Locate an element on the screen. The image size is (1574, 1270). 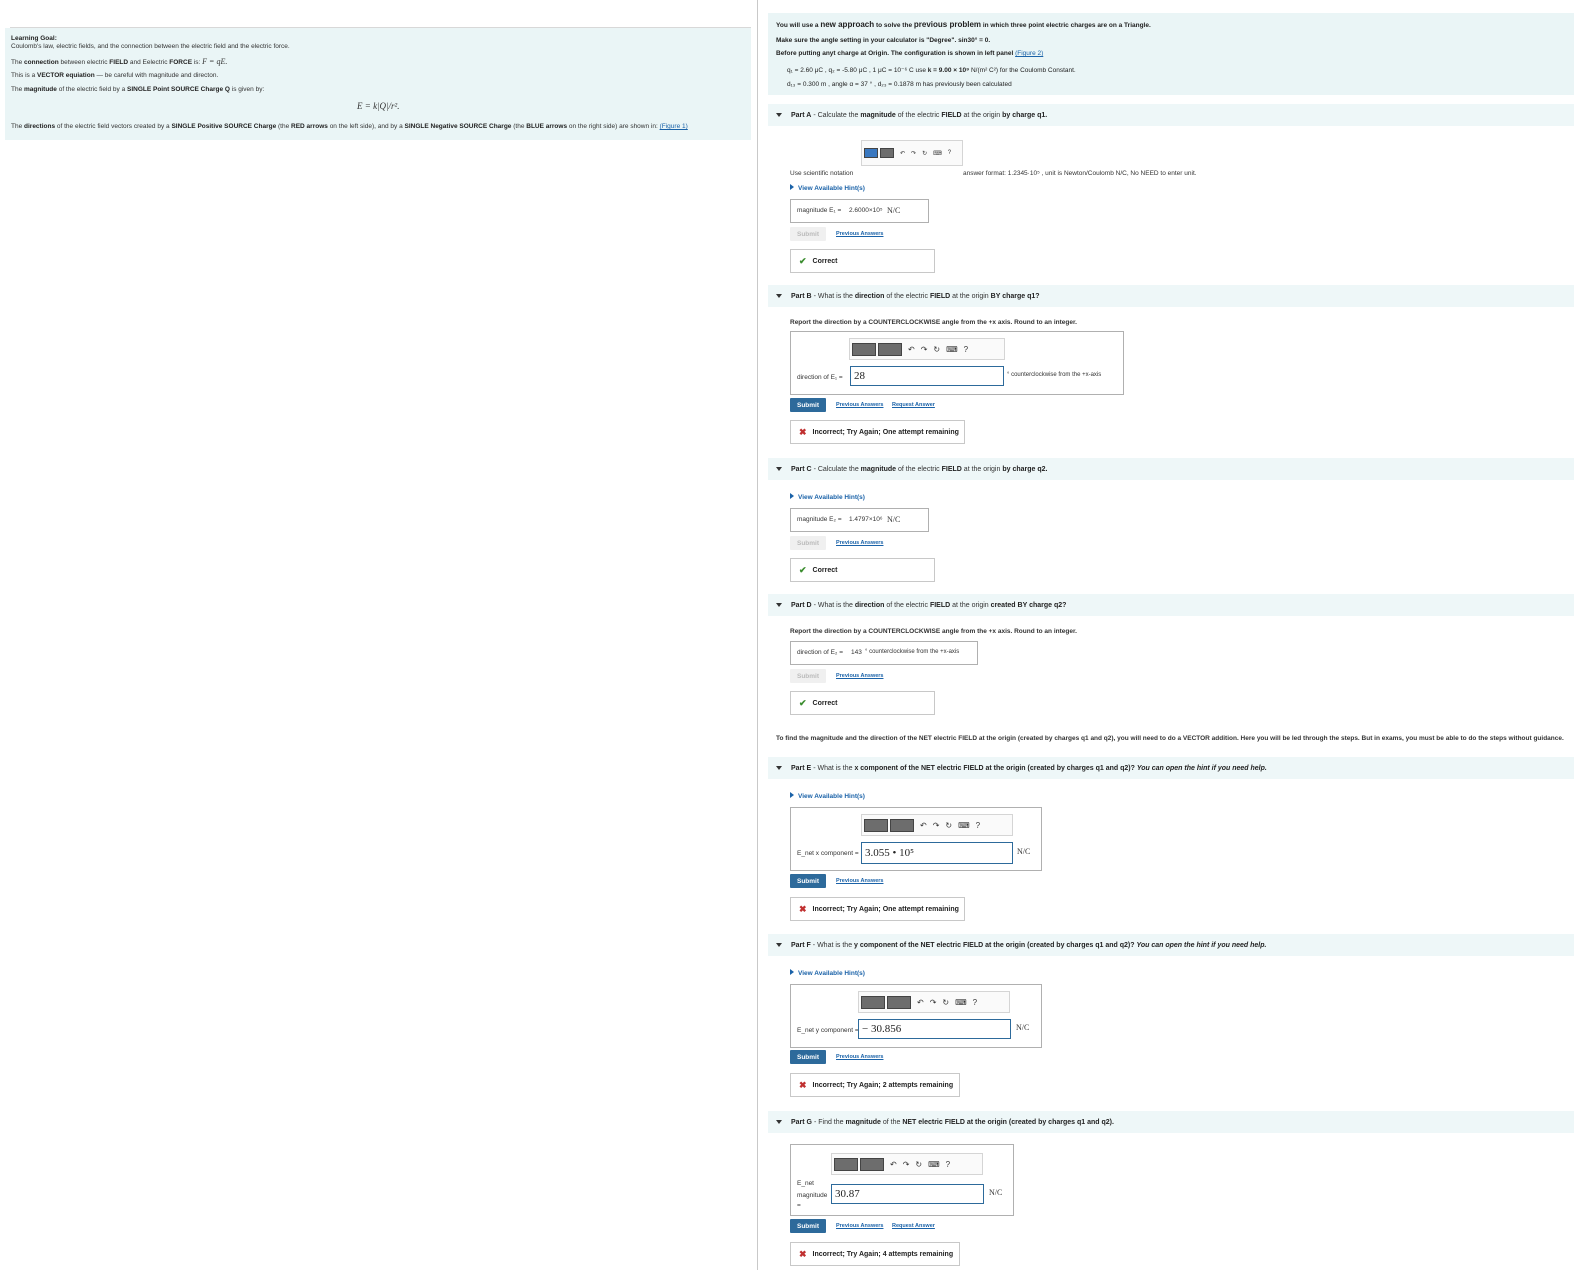
answer-value-d: 143 is located at coordinates (856, 652).